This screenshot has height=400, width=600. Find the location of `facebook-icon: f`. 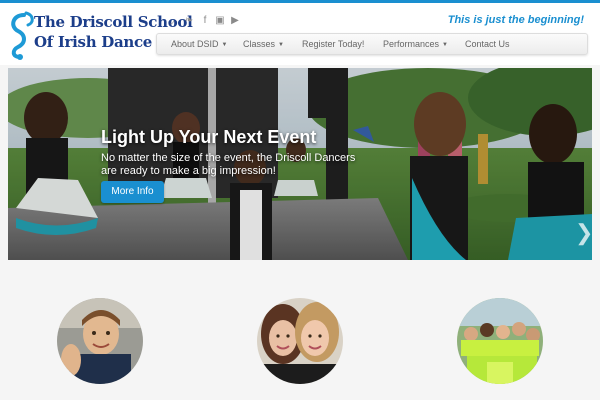

facebook-icon: f is located at coordinates (205, 21).